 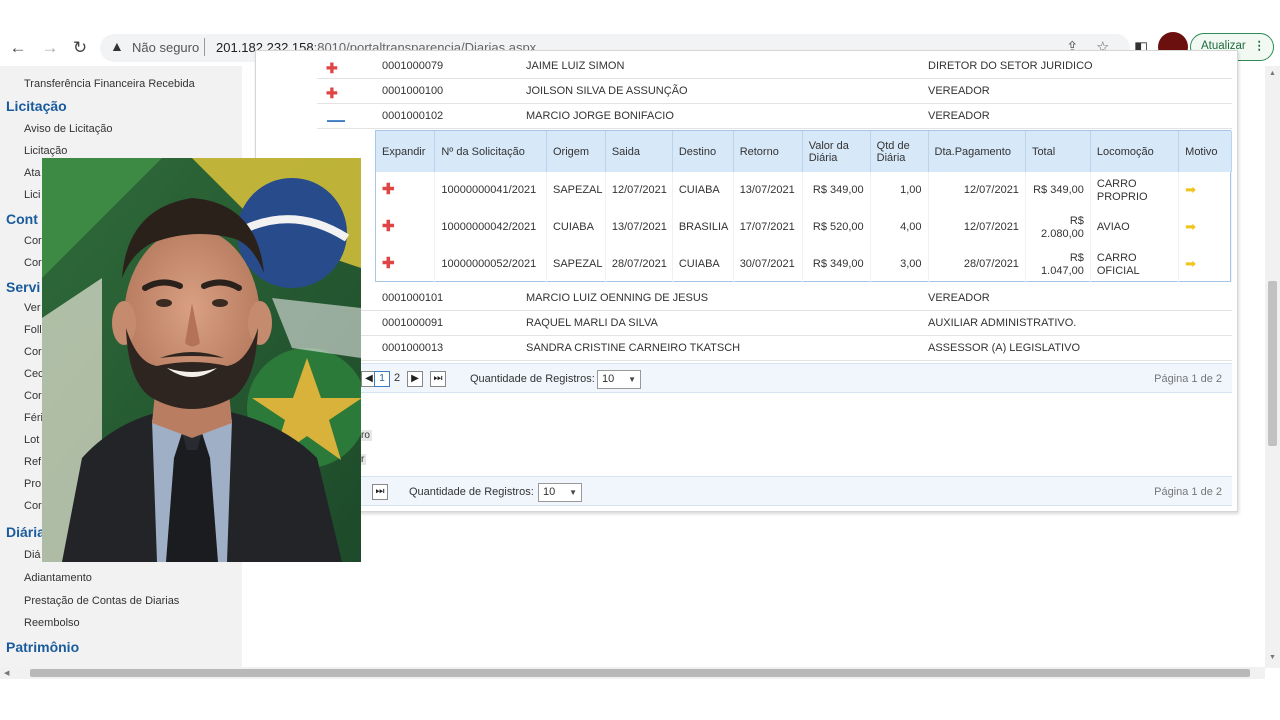 I want to click on sidebar-item: Ata, so click(x=32, y=173).